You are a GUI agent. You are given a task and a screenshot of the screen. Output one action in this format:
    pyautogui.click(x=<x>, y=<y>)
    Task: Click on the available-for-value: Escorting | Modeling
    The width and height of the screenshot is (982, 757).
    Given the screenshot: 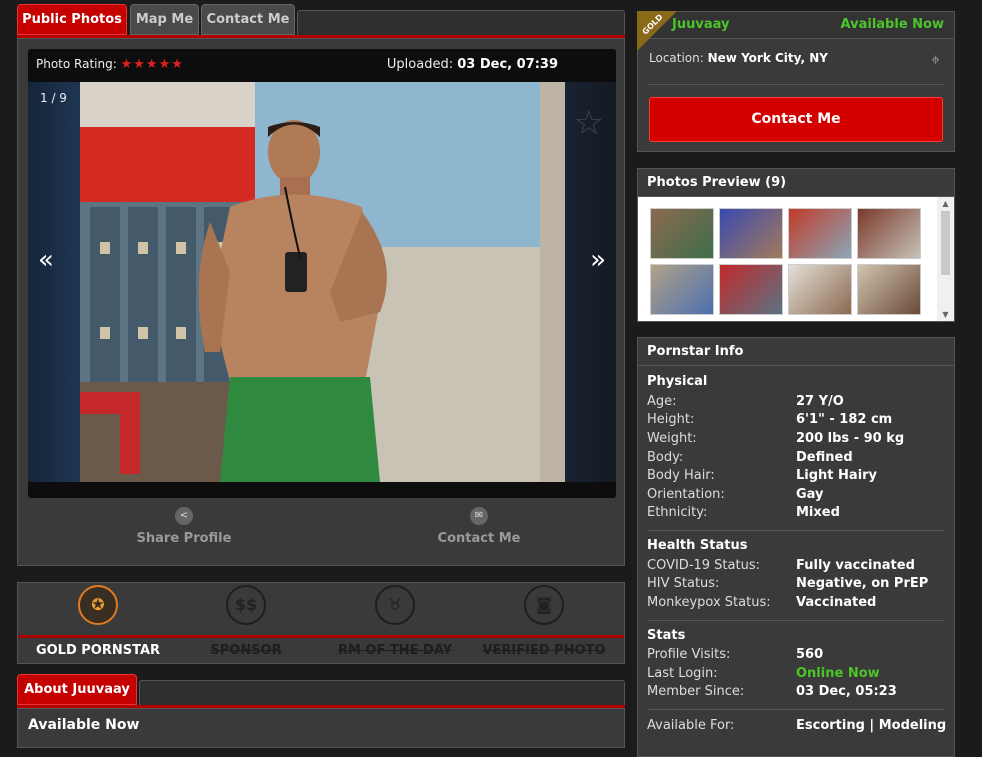 What is the action you would take?
    pyautogui.click(x=871, y=725)
    